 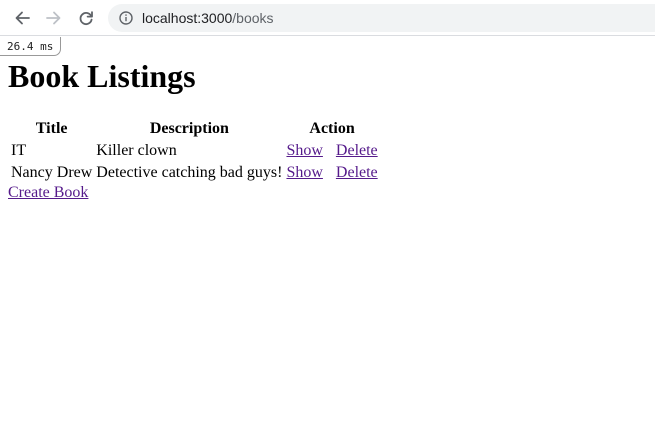 What do you see at coordinates (253, 18) in the screenshot?
I see `url-path: /books` at bounding box center [253, 18].